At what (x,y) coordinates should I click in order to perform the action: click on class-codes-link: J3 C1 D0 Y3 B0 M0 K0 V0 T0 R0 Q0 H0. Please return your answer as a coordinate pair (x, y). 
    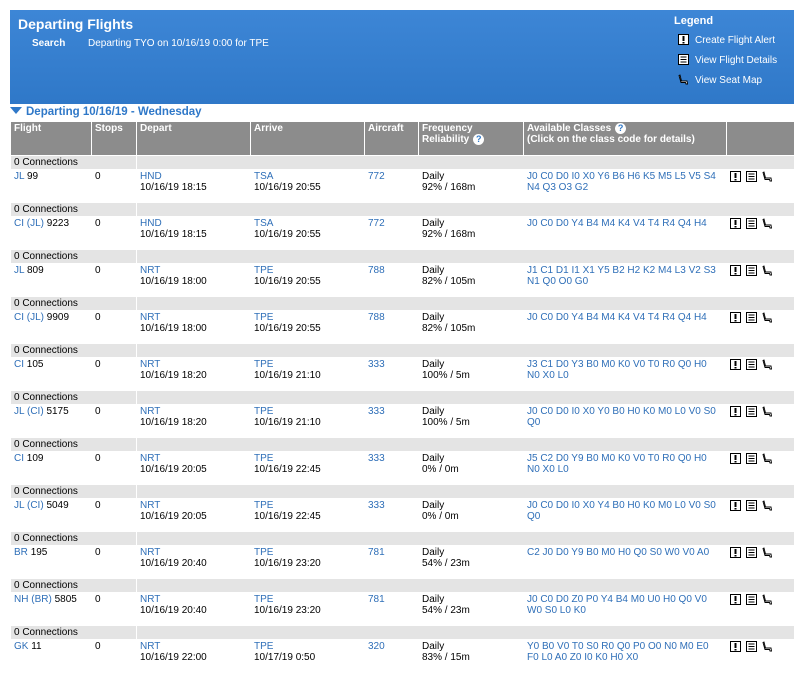
    Looking at the image, I should click on (617, 364).